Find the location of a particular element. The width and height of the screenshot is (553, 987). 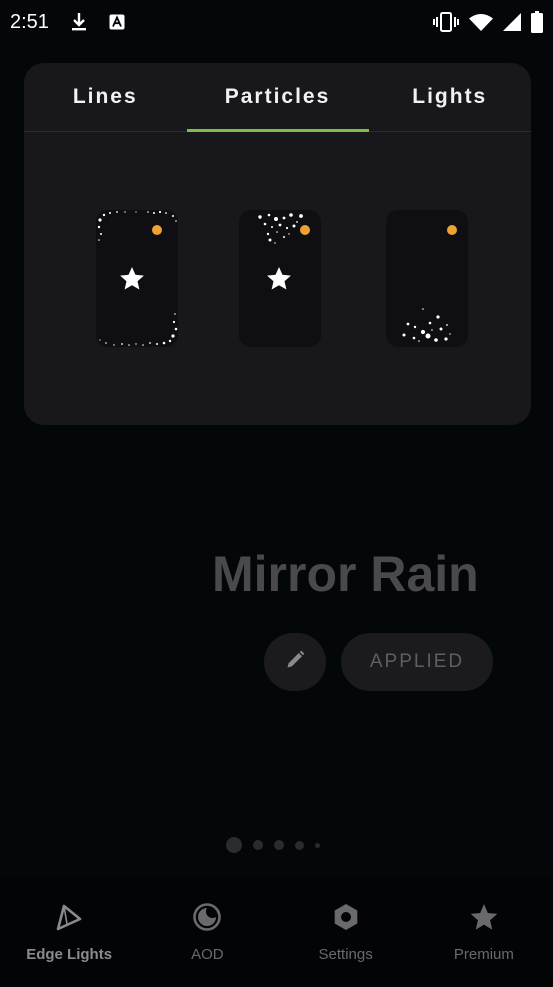

nav-label: Premium is located at coordinates (483, 954).